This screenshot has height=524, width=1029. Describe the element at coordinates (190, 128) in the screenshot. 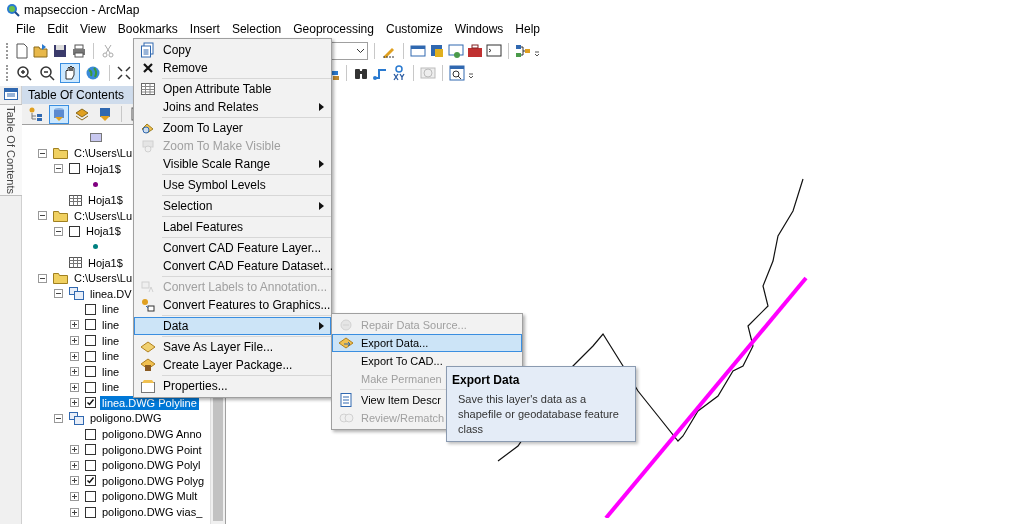

I see `menu-item: Zoom To Layer` at that location.